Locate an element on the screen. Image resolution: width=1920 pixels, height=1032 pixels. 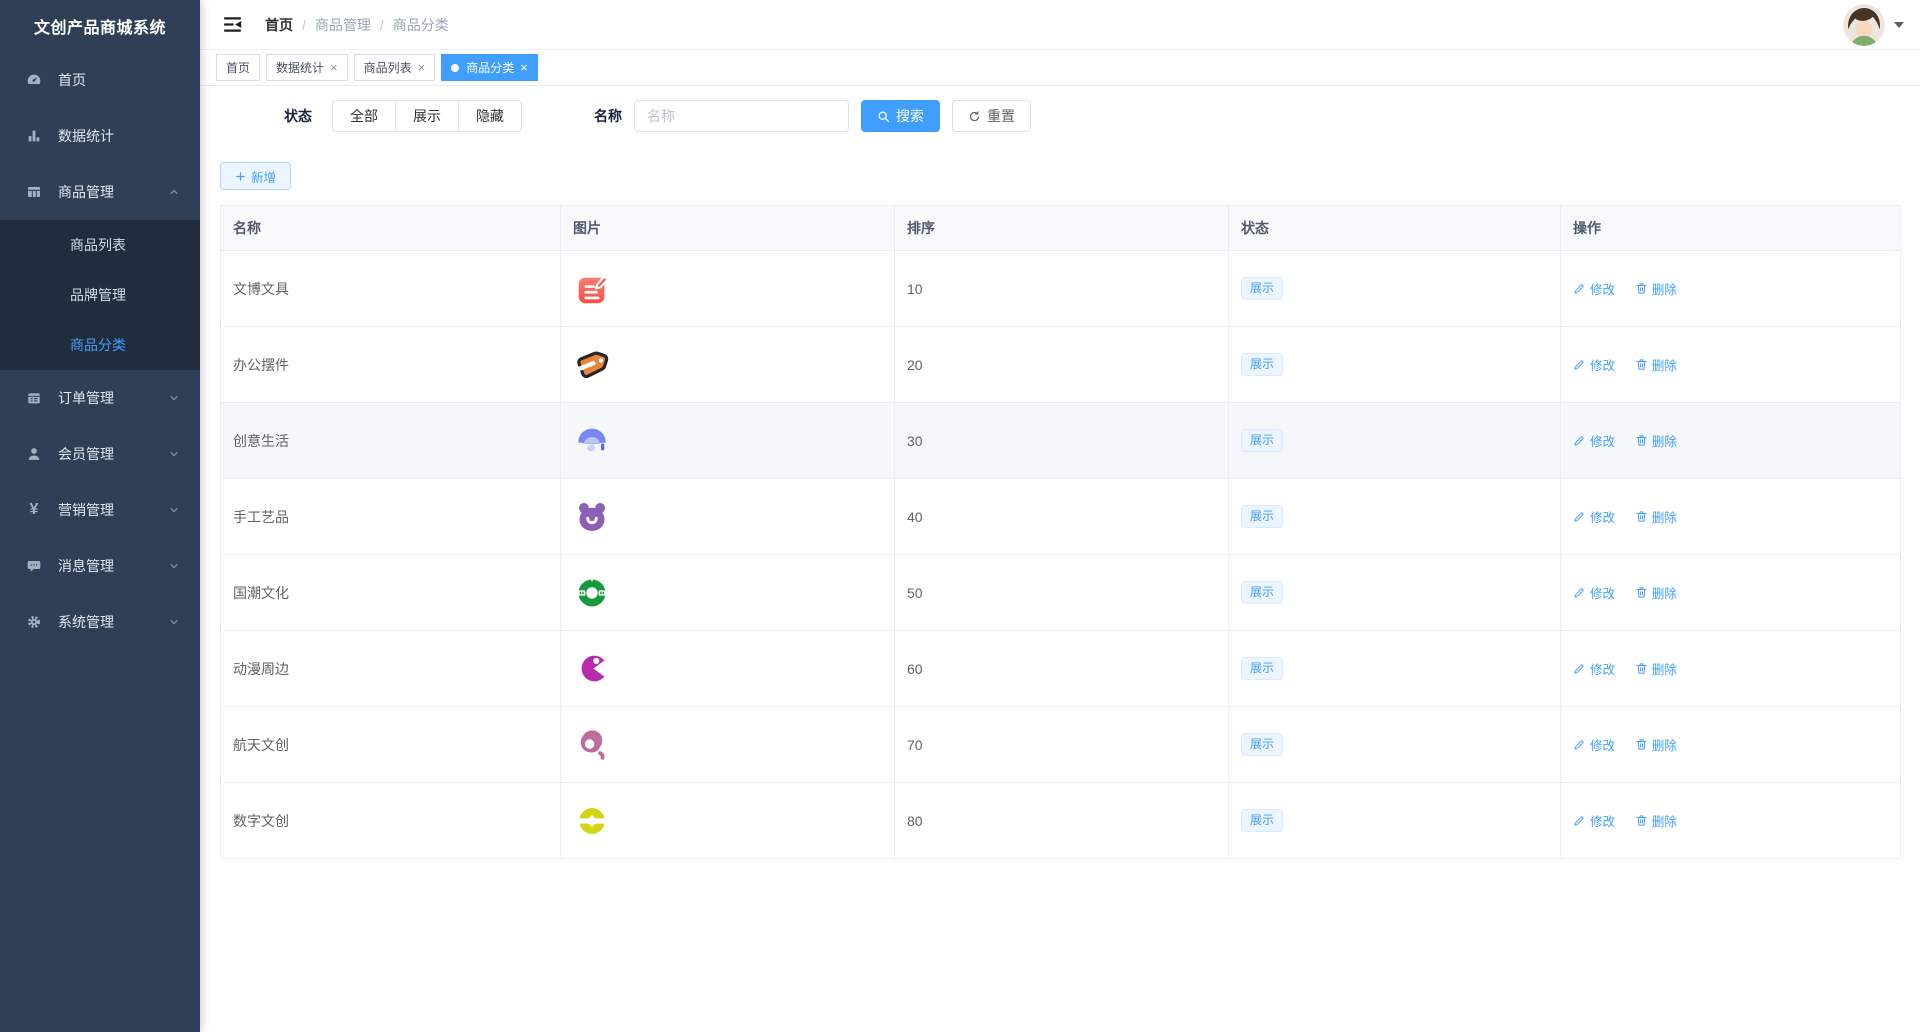
name-input is located at coordinates (741, 116).